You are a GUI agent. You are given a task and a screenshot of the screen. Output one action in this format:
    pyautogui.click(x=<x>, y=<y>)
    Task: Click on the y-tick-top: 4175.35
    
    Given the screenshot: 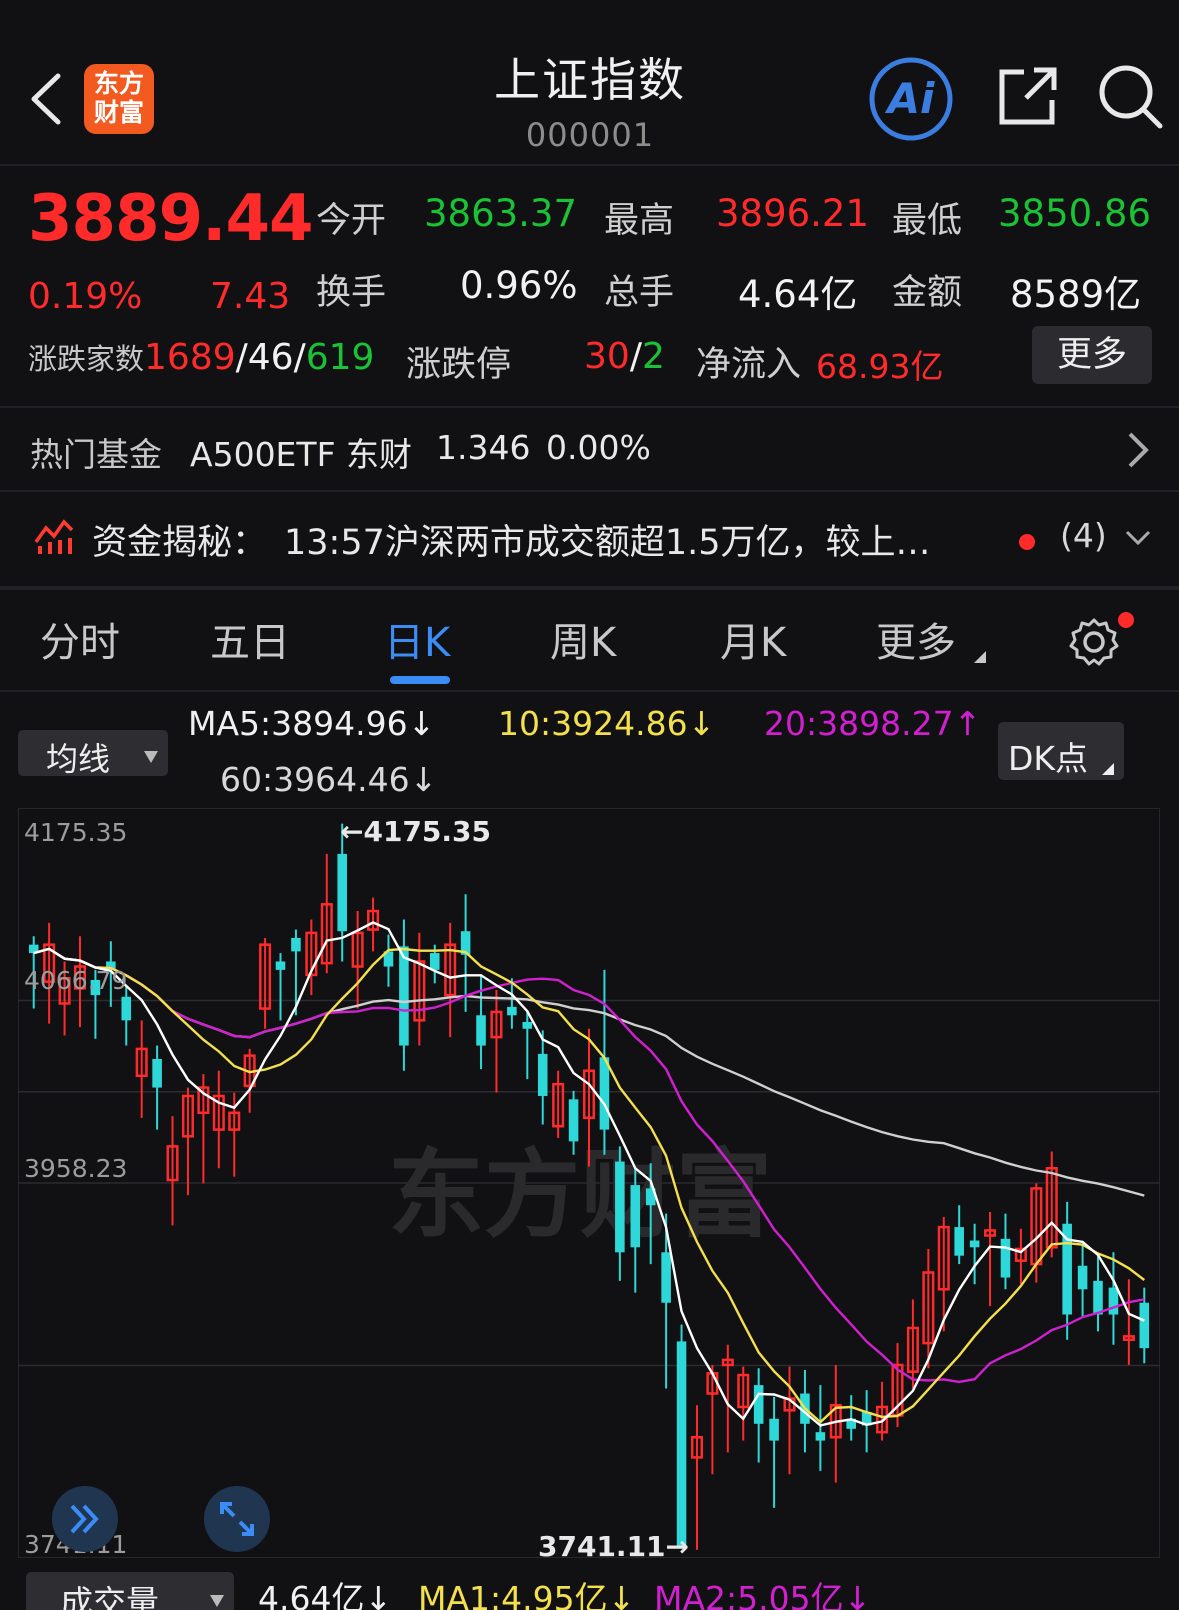 What is the action you would take?
    pyautogui.click(x=76, y=832)
    